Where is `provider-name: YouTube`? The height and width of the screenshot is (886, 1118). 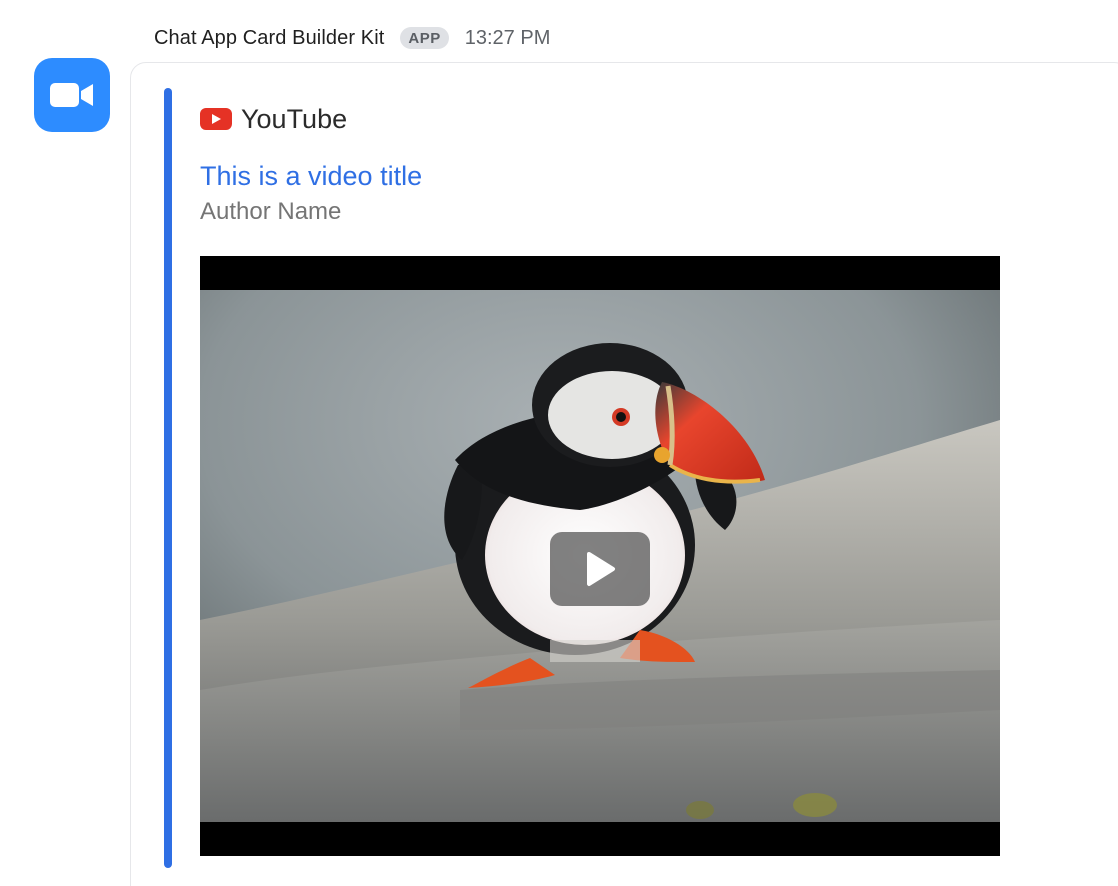 provider-name: YouTube is located at coordinates (294, 118).